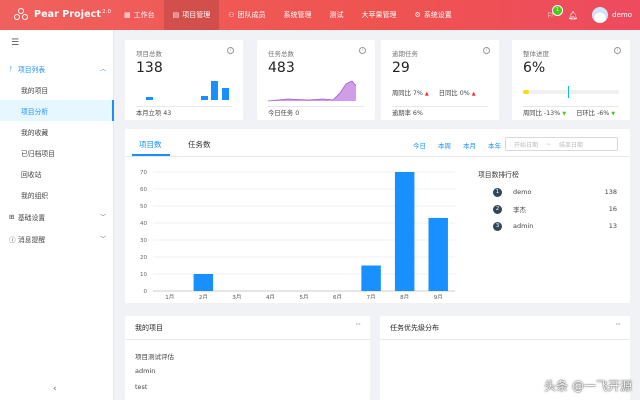 The width and height of the screenshot is (640, 400). Describe the element at coordinates (57, 152) in the screenshot. I see `sidebar-item-archived: 已归档项目` at that location.